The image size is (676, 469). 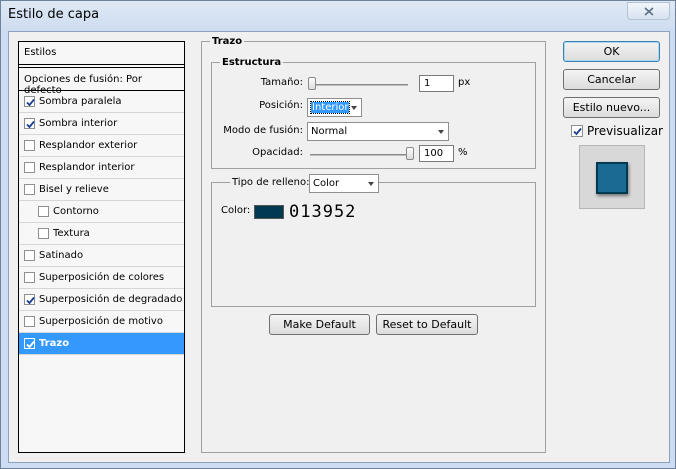 What do you see at coordinates (378, 131) in the screenshot?
I see `blend-mode-select: Normal` at bounding box center [378, 131].